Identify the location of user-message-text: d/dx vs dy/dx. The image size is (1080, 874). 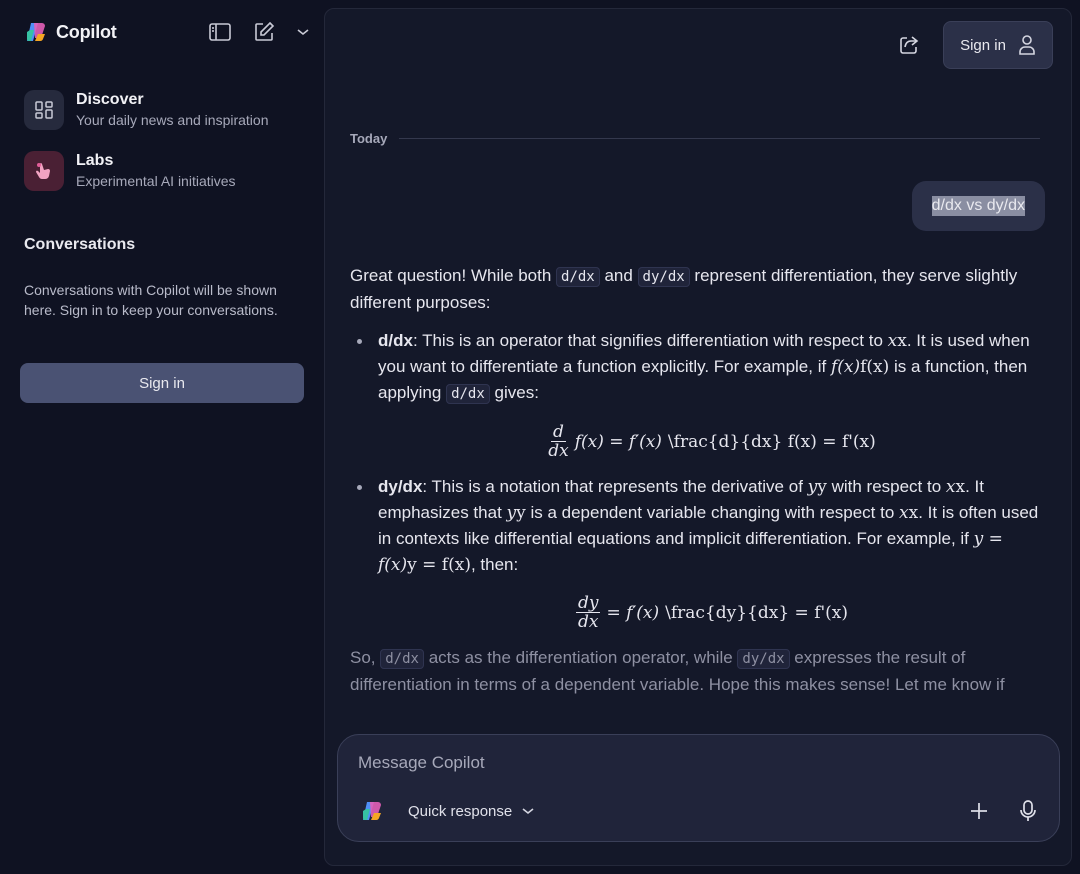
(978, 206).